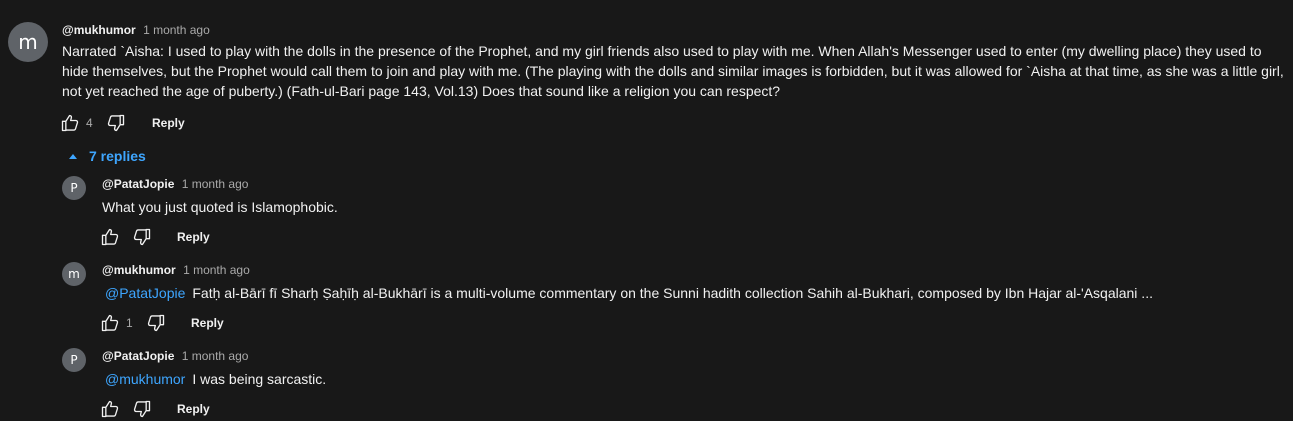 The image size is (1293, 421). Describe the element at coordinates (117, 156) in the screenshot. I see `replies-count-label: 7 replies` at that location.